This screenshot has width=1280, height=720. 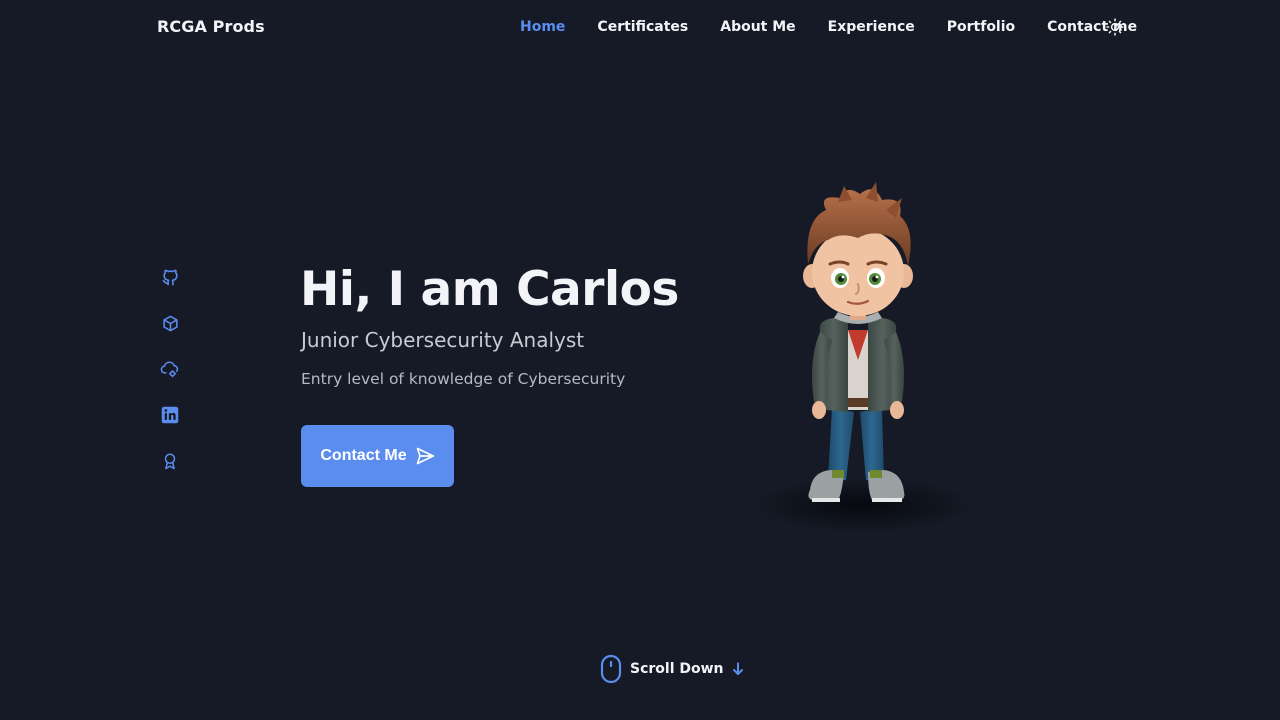 I want to click on nav-certificates: Certificates, so click(x=642, y=27).